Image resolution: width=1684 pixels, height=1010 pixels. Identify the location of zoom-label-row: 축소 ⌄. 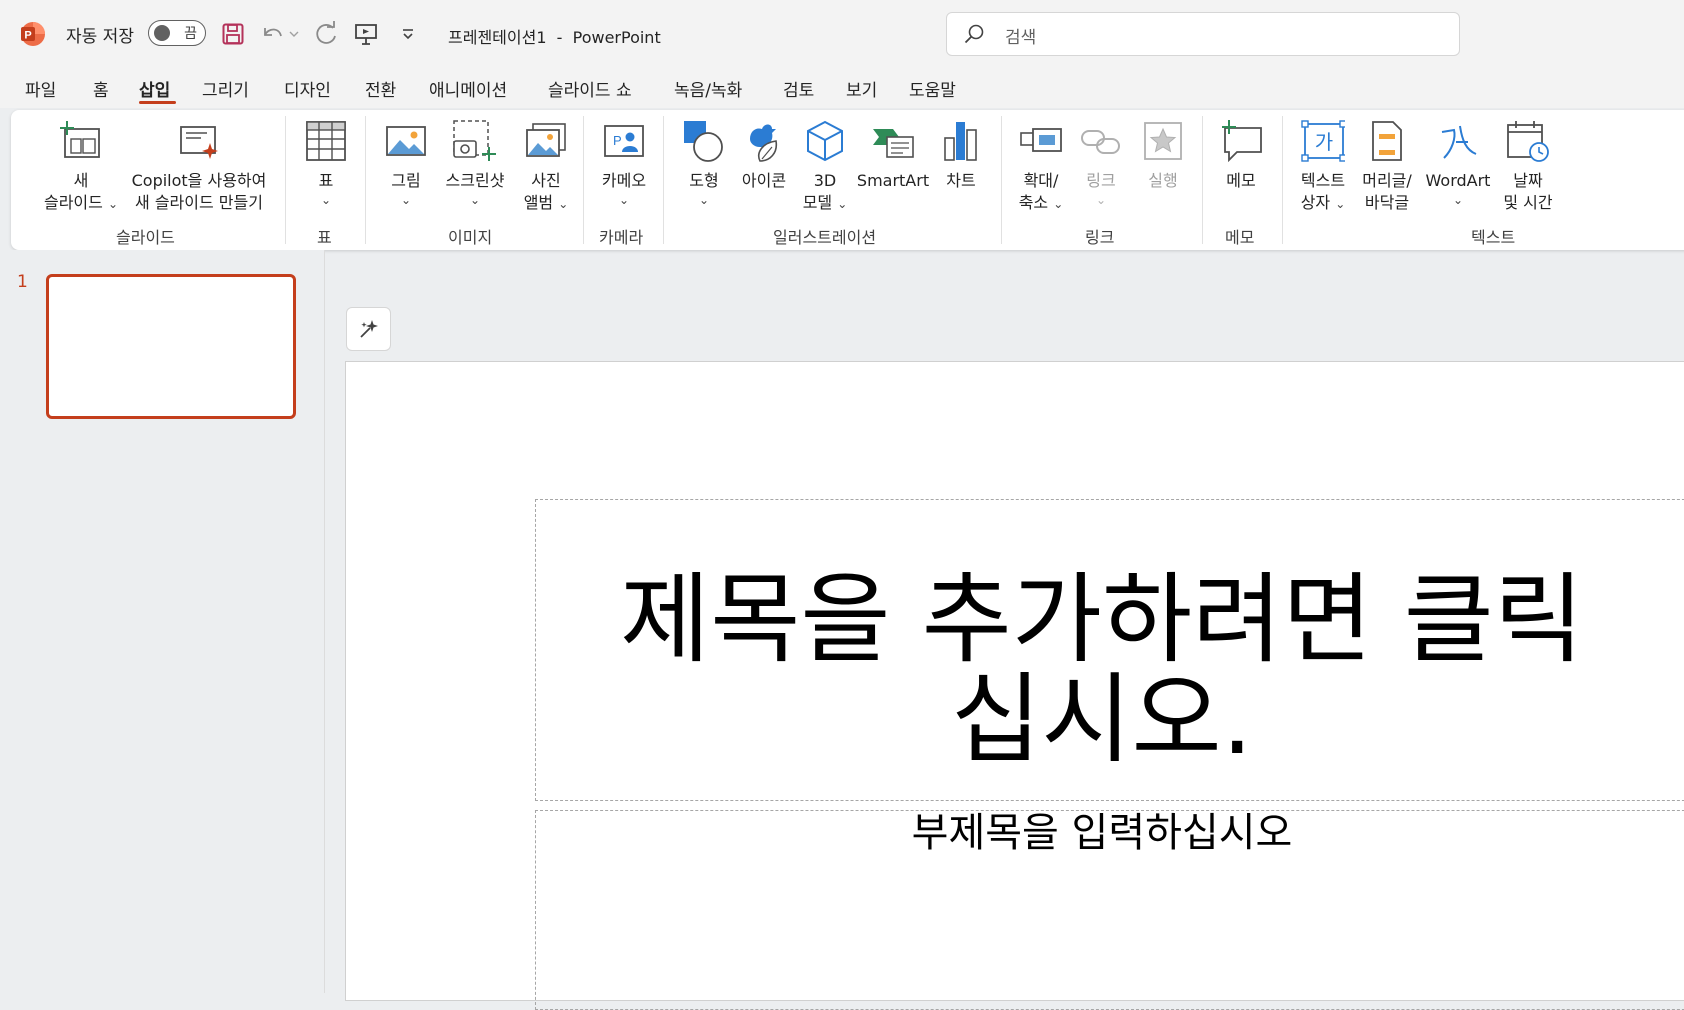
(1041, 203).